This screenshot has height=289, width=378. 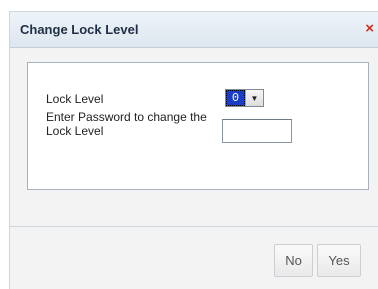 What do you see at coordinates (194, 226) in the screenshot?
I see `footer-divider` at bounding box center [194, 226].